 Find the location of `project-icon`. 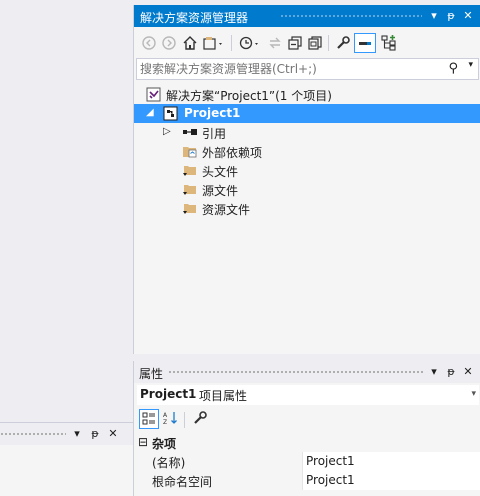

project-icon is located at coordinates (171, 113).